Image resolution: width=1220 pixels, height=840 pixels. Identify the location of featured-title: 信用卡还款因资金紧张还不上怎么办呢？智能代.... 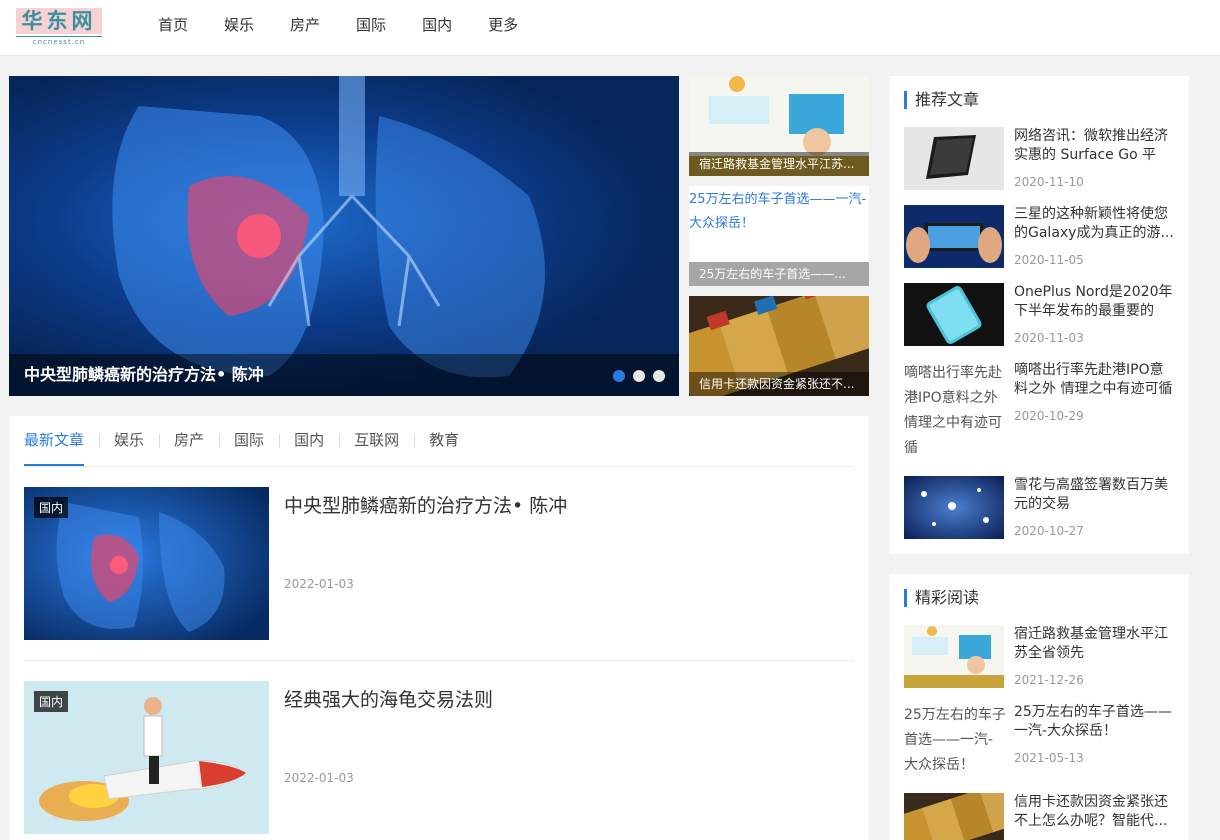
(1094, 812).